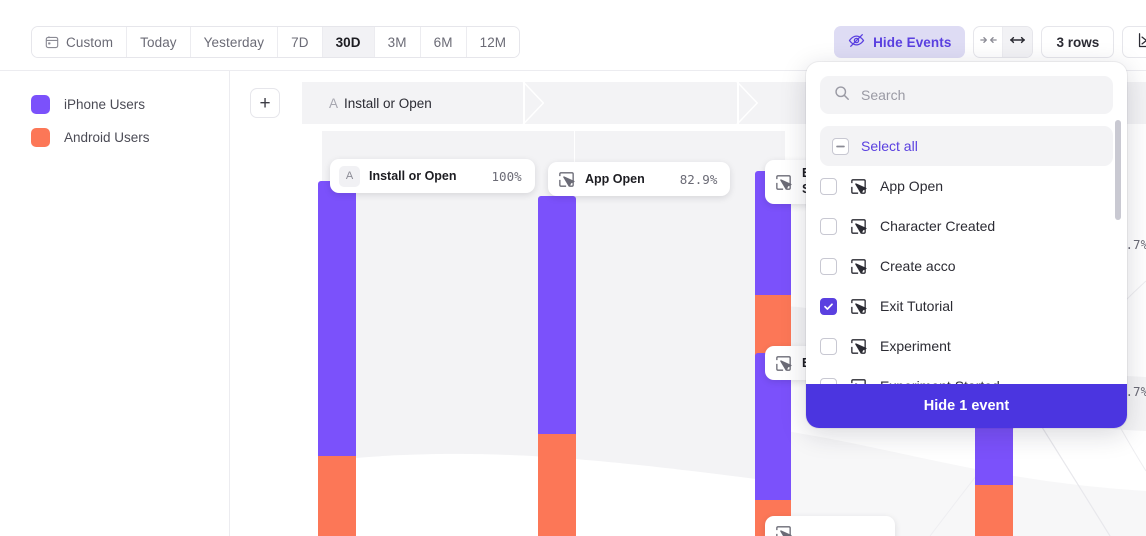 The height and width of the screenshot is (536, 1146). I want to click on date-range-30d-label: 30D, so click(348, 42).